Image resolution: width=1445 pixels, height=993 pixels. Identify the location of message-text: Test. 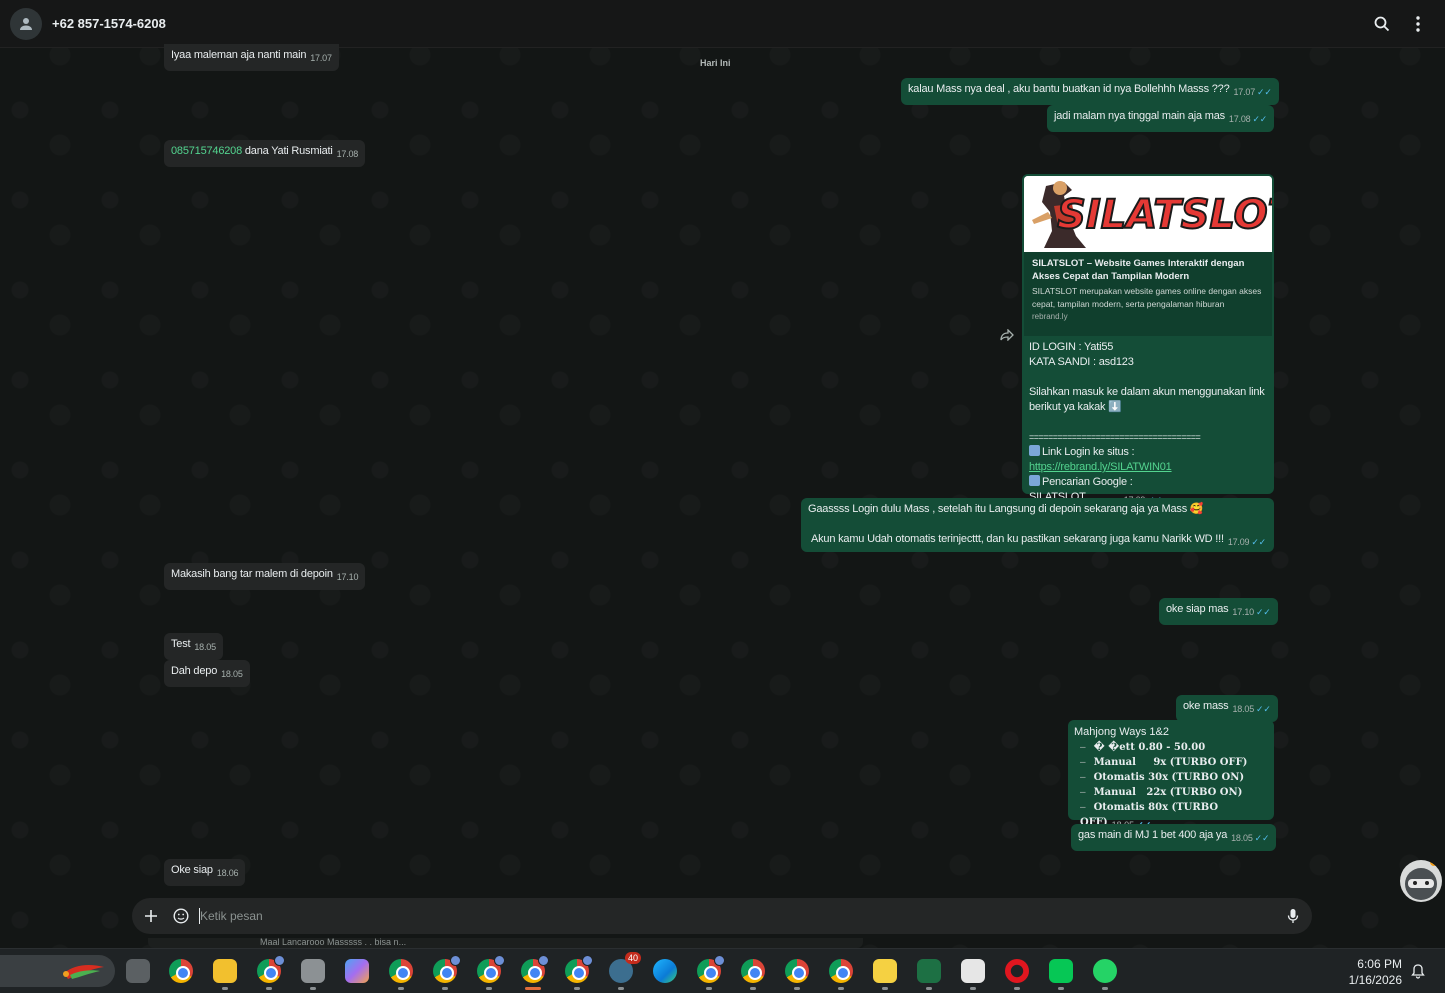
(181, 644).